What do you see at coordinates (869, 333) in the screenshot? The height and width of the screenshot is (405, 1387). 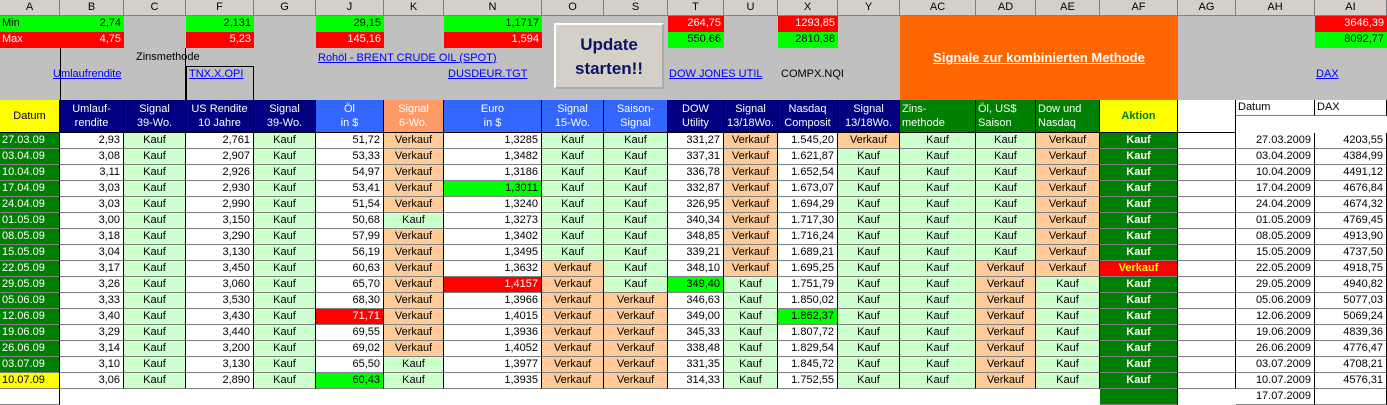 I see `cell-r12-c13: Kauf` at bounding box center [869, 333].